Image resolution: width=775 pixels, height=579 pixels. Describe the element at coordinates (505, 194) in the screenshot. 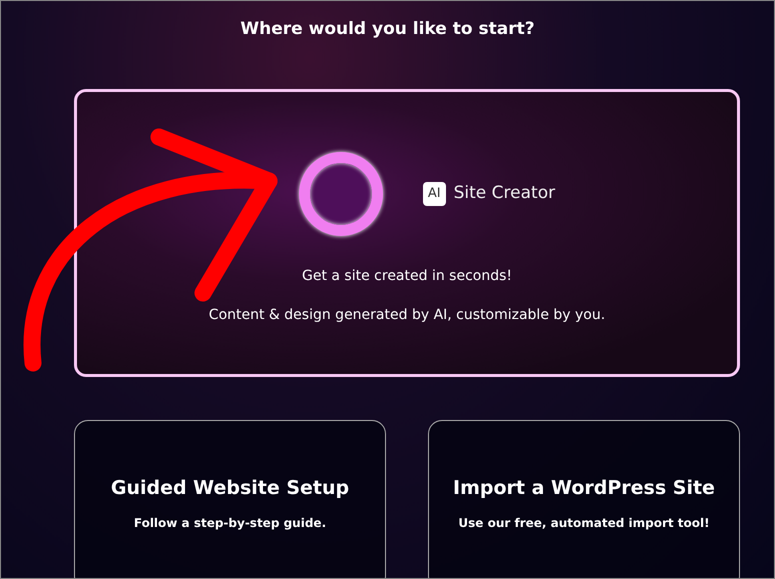

I see `product-name: Site Creator` at that location.